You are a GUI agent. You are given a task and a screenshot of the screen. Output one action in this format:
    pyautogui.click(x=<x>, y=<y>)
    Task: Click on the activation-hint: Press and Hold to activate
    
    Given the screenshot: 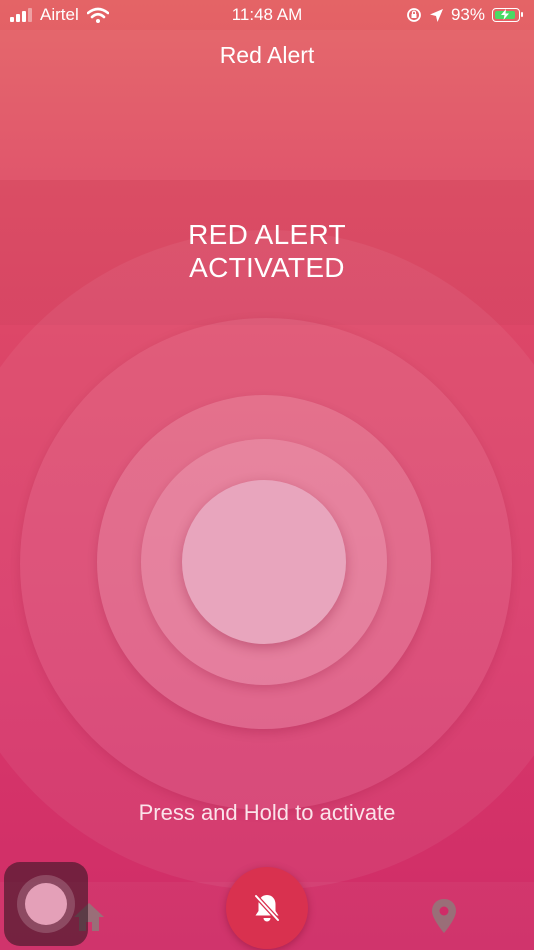 What is the action you would take?
    pyautogui.click(x=267, y=812)
    